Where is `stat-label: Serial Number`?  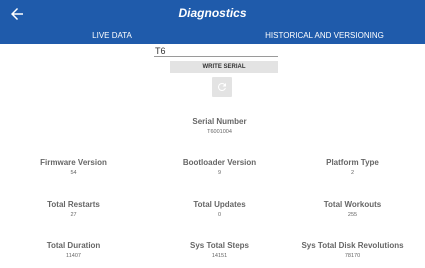 stat-label: Serial Number is located at coordinates (219, 121).